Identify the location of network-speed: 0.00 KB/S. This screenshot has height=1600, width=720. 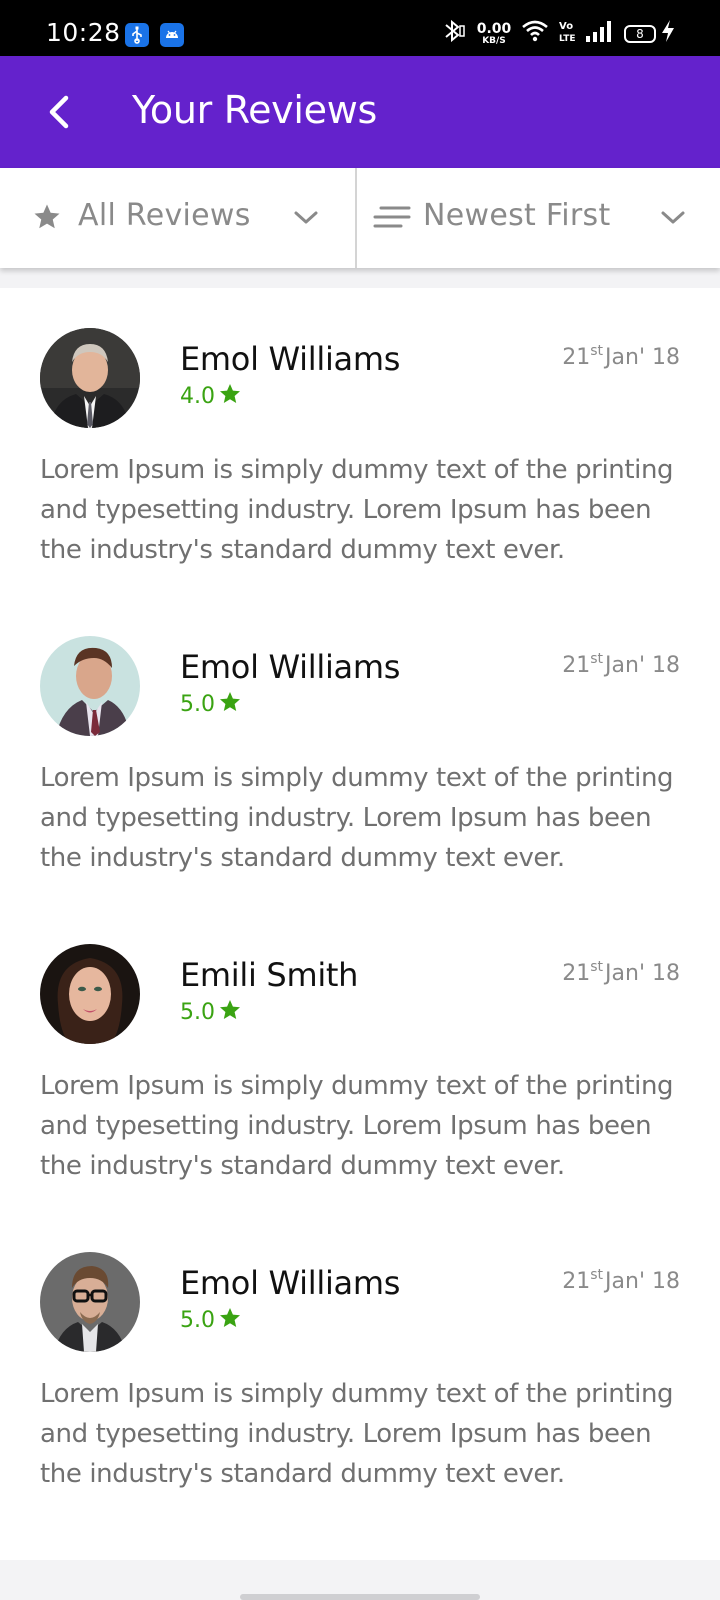
(494, 34).